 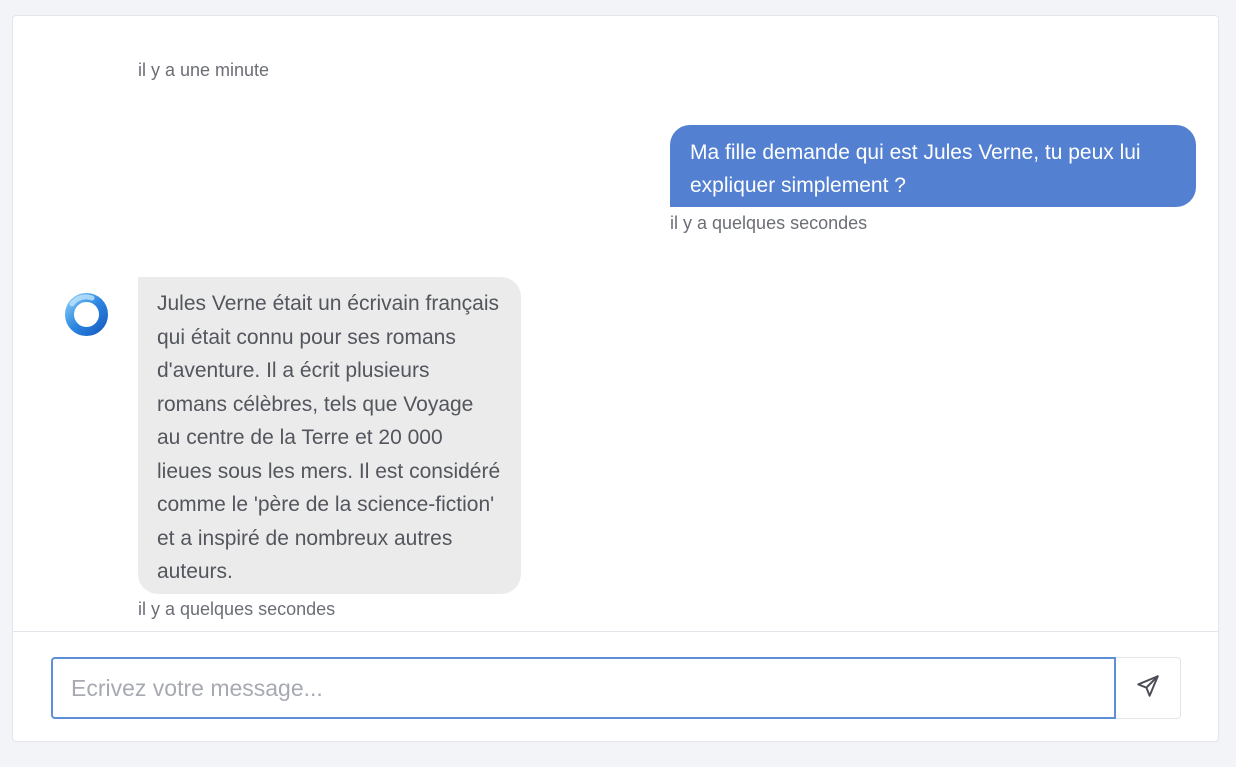 I want to click on user-message-timestamp: il y a quelques secondes, so click(x=769, y=223).